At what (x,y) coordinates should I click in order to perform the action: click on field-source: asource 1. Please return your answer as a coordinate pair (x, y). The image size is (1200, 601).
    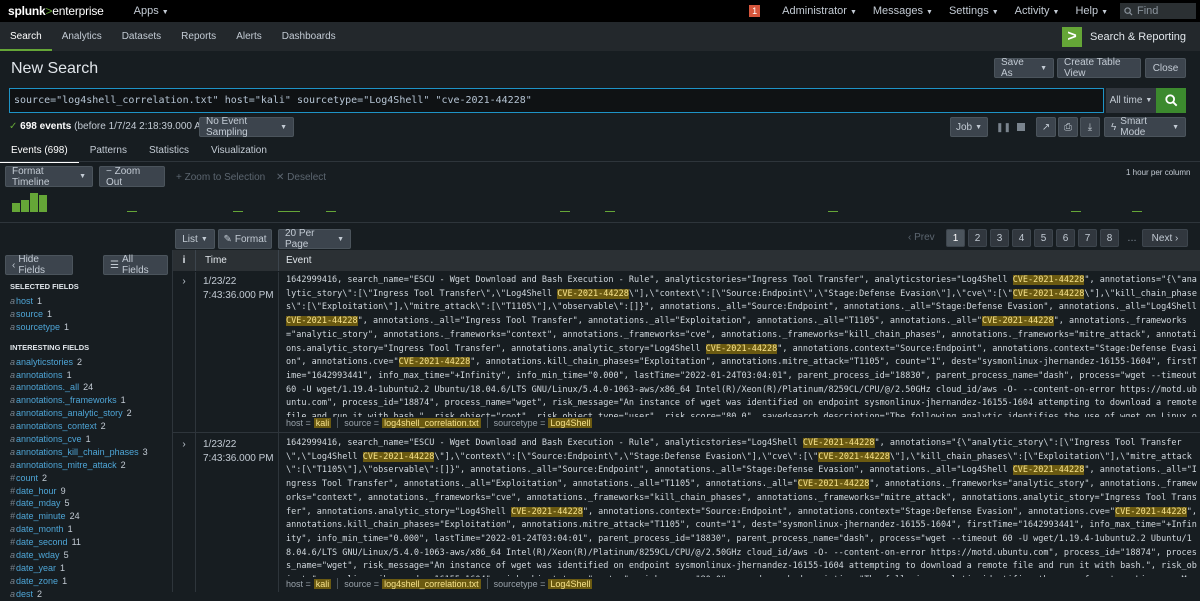
    Looking at the image, I should click on (91, 314).